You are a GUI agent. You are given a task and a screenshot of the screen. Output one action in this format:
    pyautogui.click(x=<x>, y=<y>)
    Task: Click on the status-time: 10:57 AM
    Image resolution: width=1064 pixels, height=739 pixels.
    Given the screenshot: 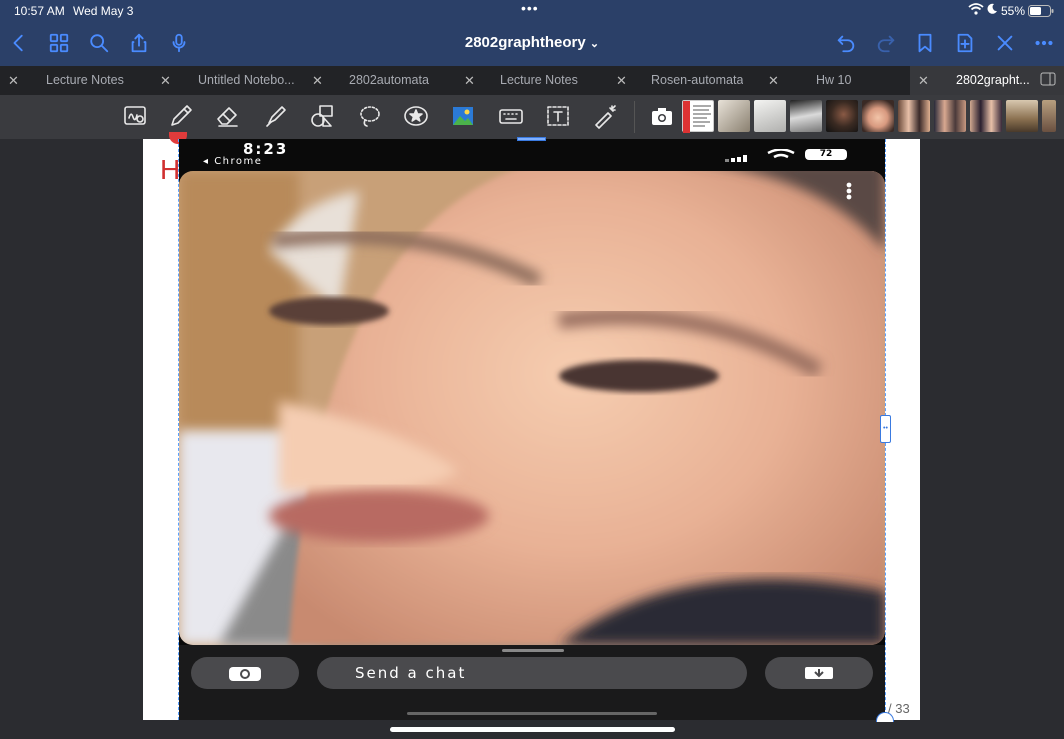 What is the action you would take?
    pyautogui.click(x=39, y=11)
    